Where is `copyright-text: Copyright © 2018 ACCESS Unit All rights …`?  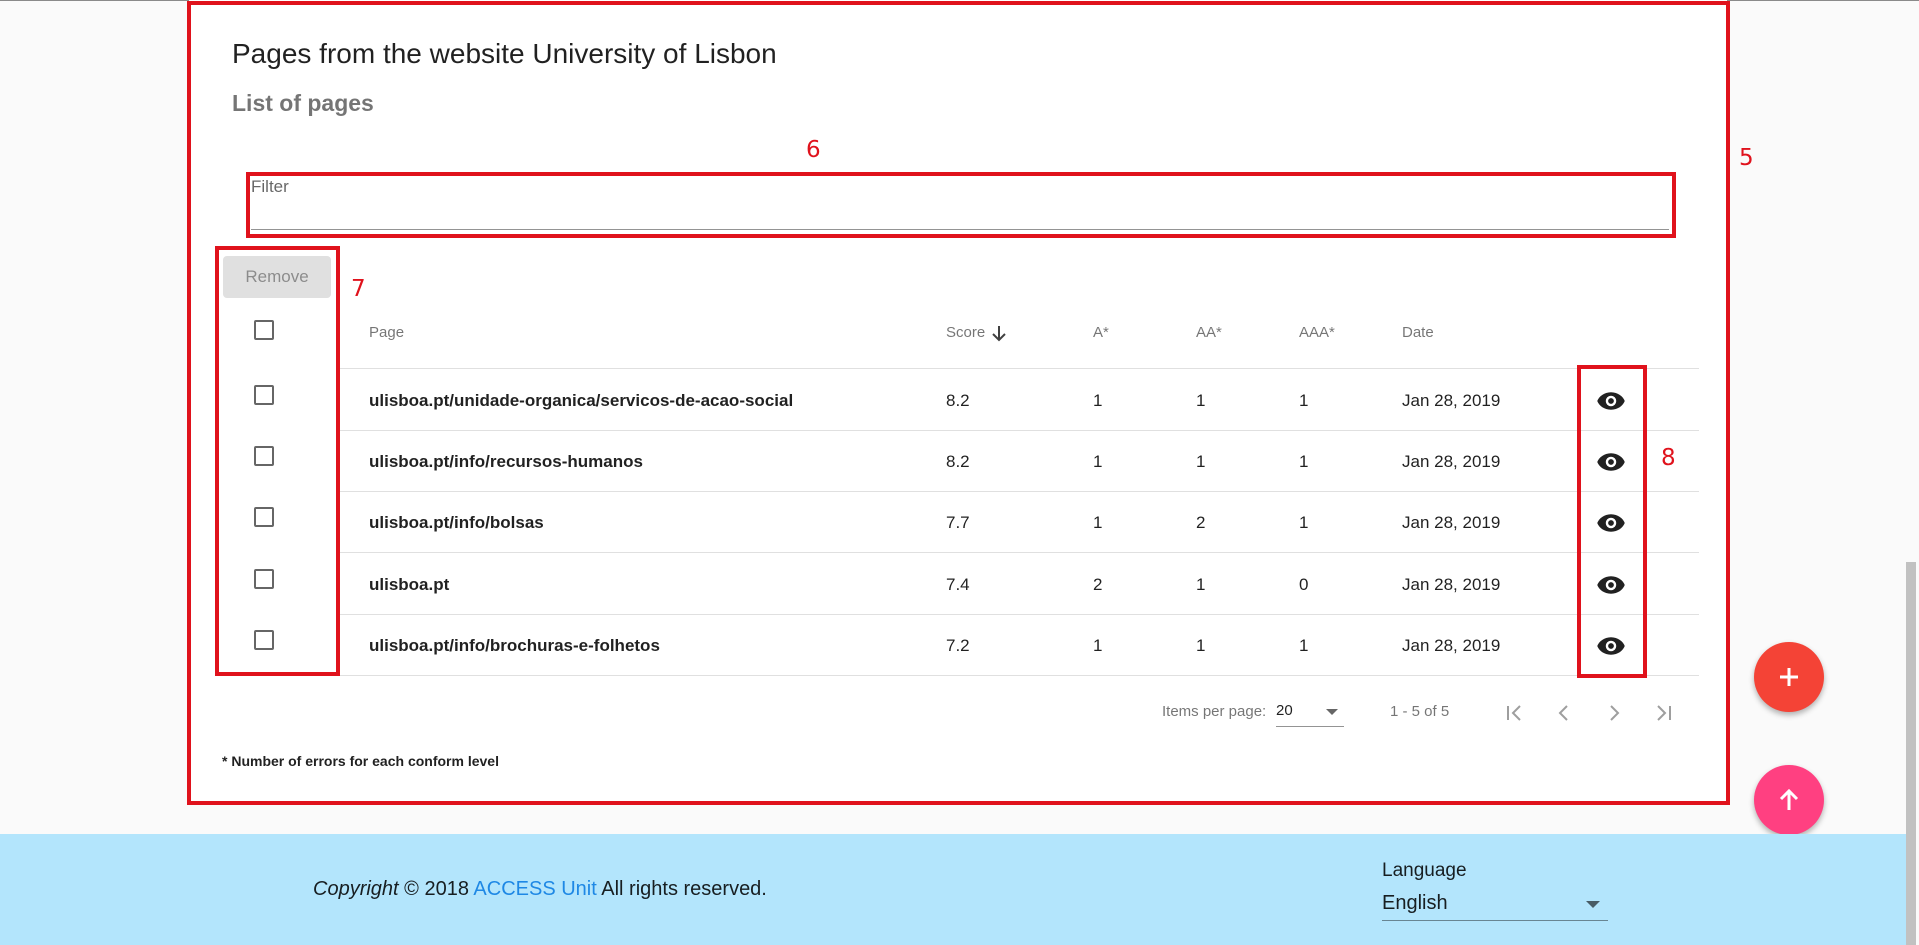 copyright-text: Copyright © 2018 ACCESS Unit All rights … is located at coordinates (540, 889).